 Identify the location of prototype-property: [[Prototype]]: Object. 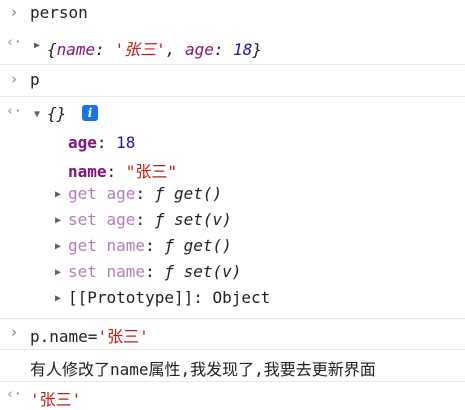
(169, 297).